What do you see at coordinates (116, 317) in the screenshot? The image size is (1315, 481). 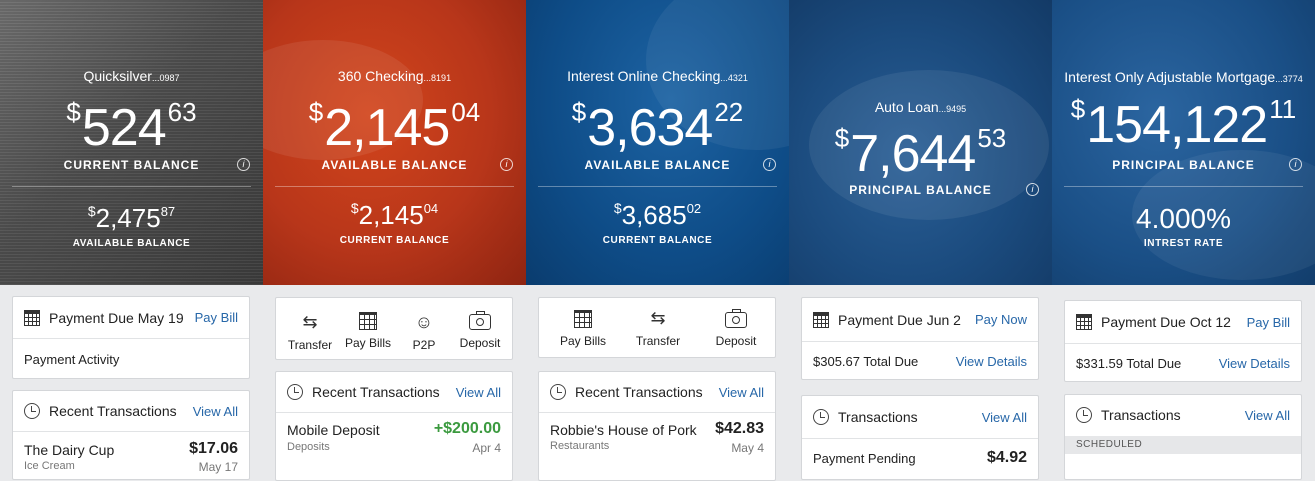 I see `payment-due-title: Payment Due May 19` at bounding box center [116, 317].